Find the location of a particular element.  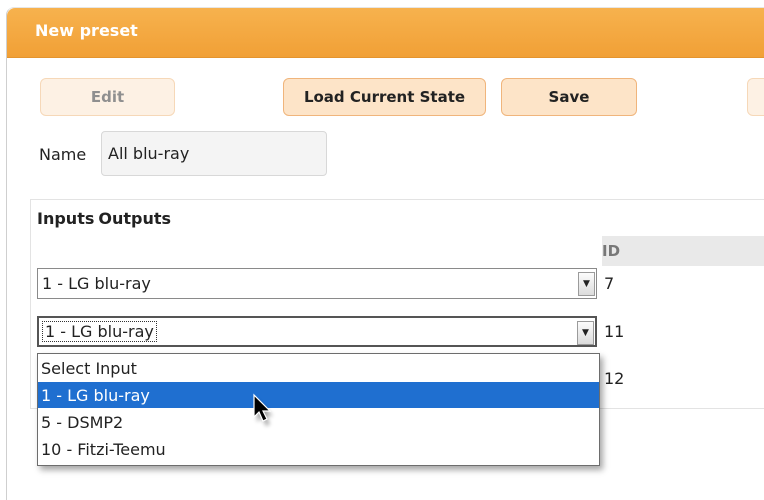

id-cell: 11 is located at coordinates (614, 331).